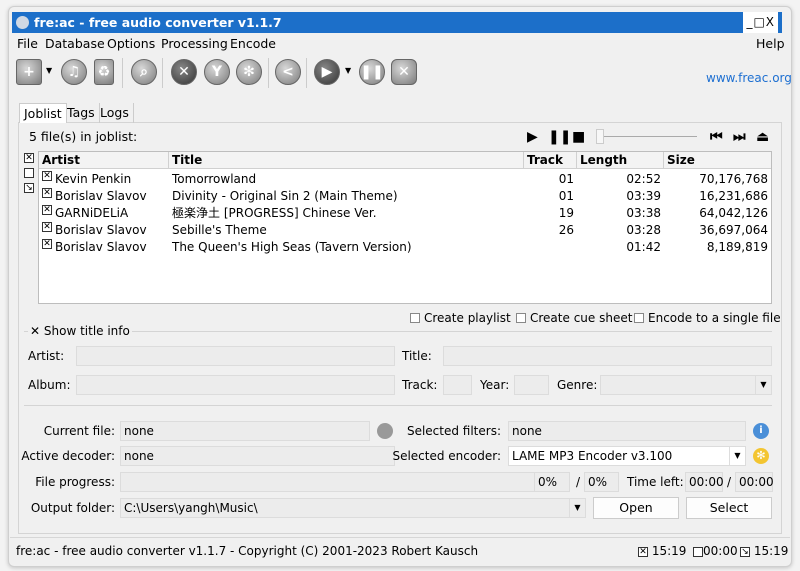  What do you see at coordinates (144, 72) in the screenshot?
I see `cddb-query-icon: ⌕` at bounding box center [144, 72].